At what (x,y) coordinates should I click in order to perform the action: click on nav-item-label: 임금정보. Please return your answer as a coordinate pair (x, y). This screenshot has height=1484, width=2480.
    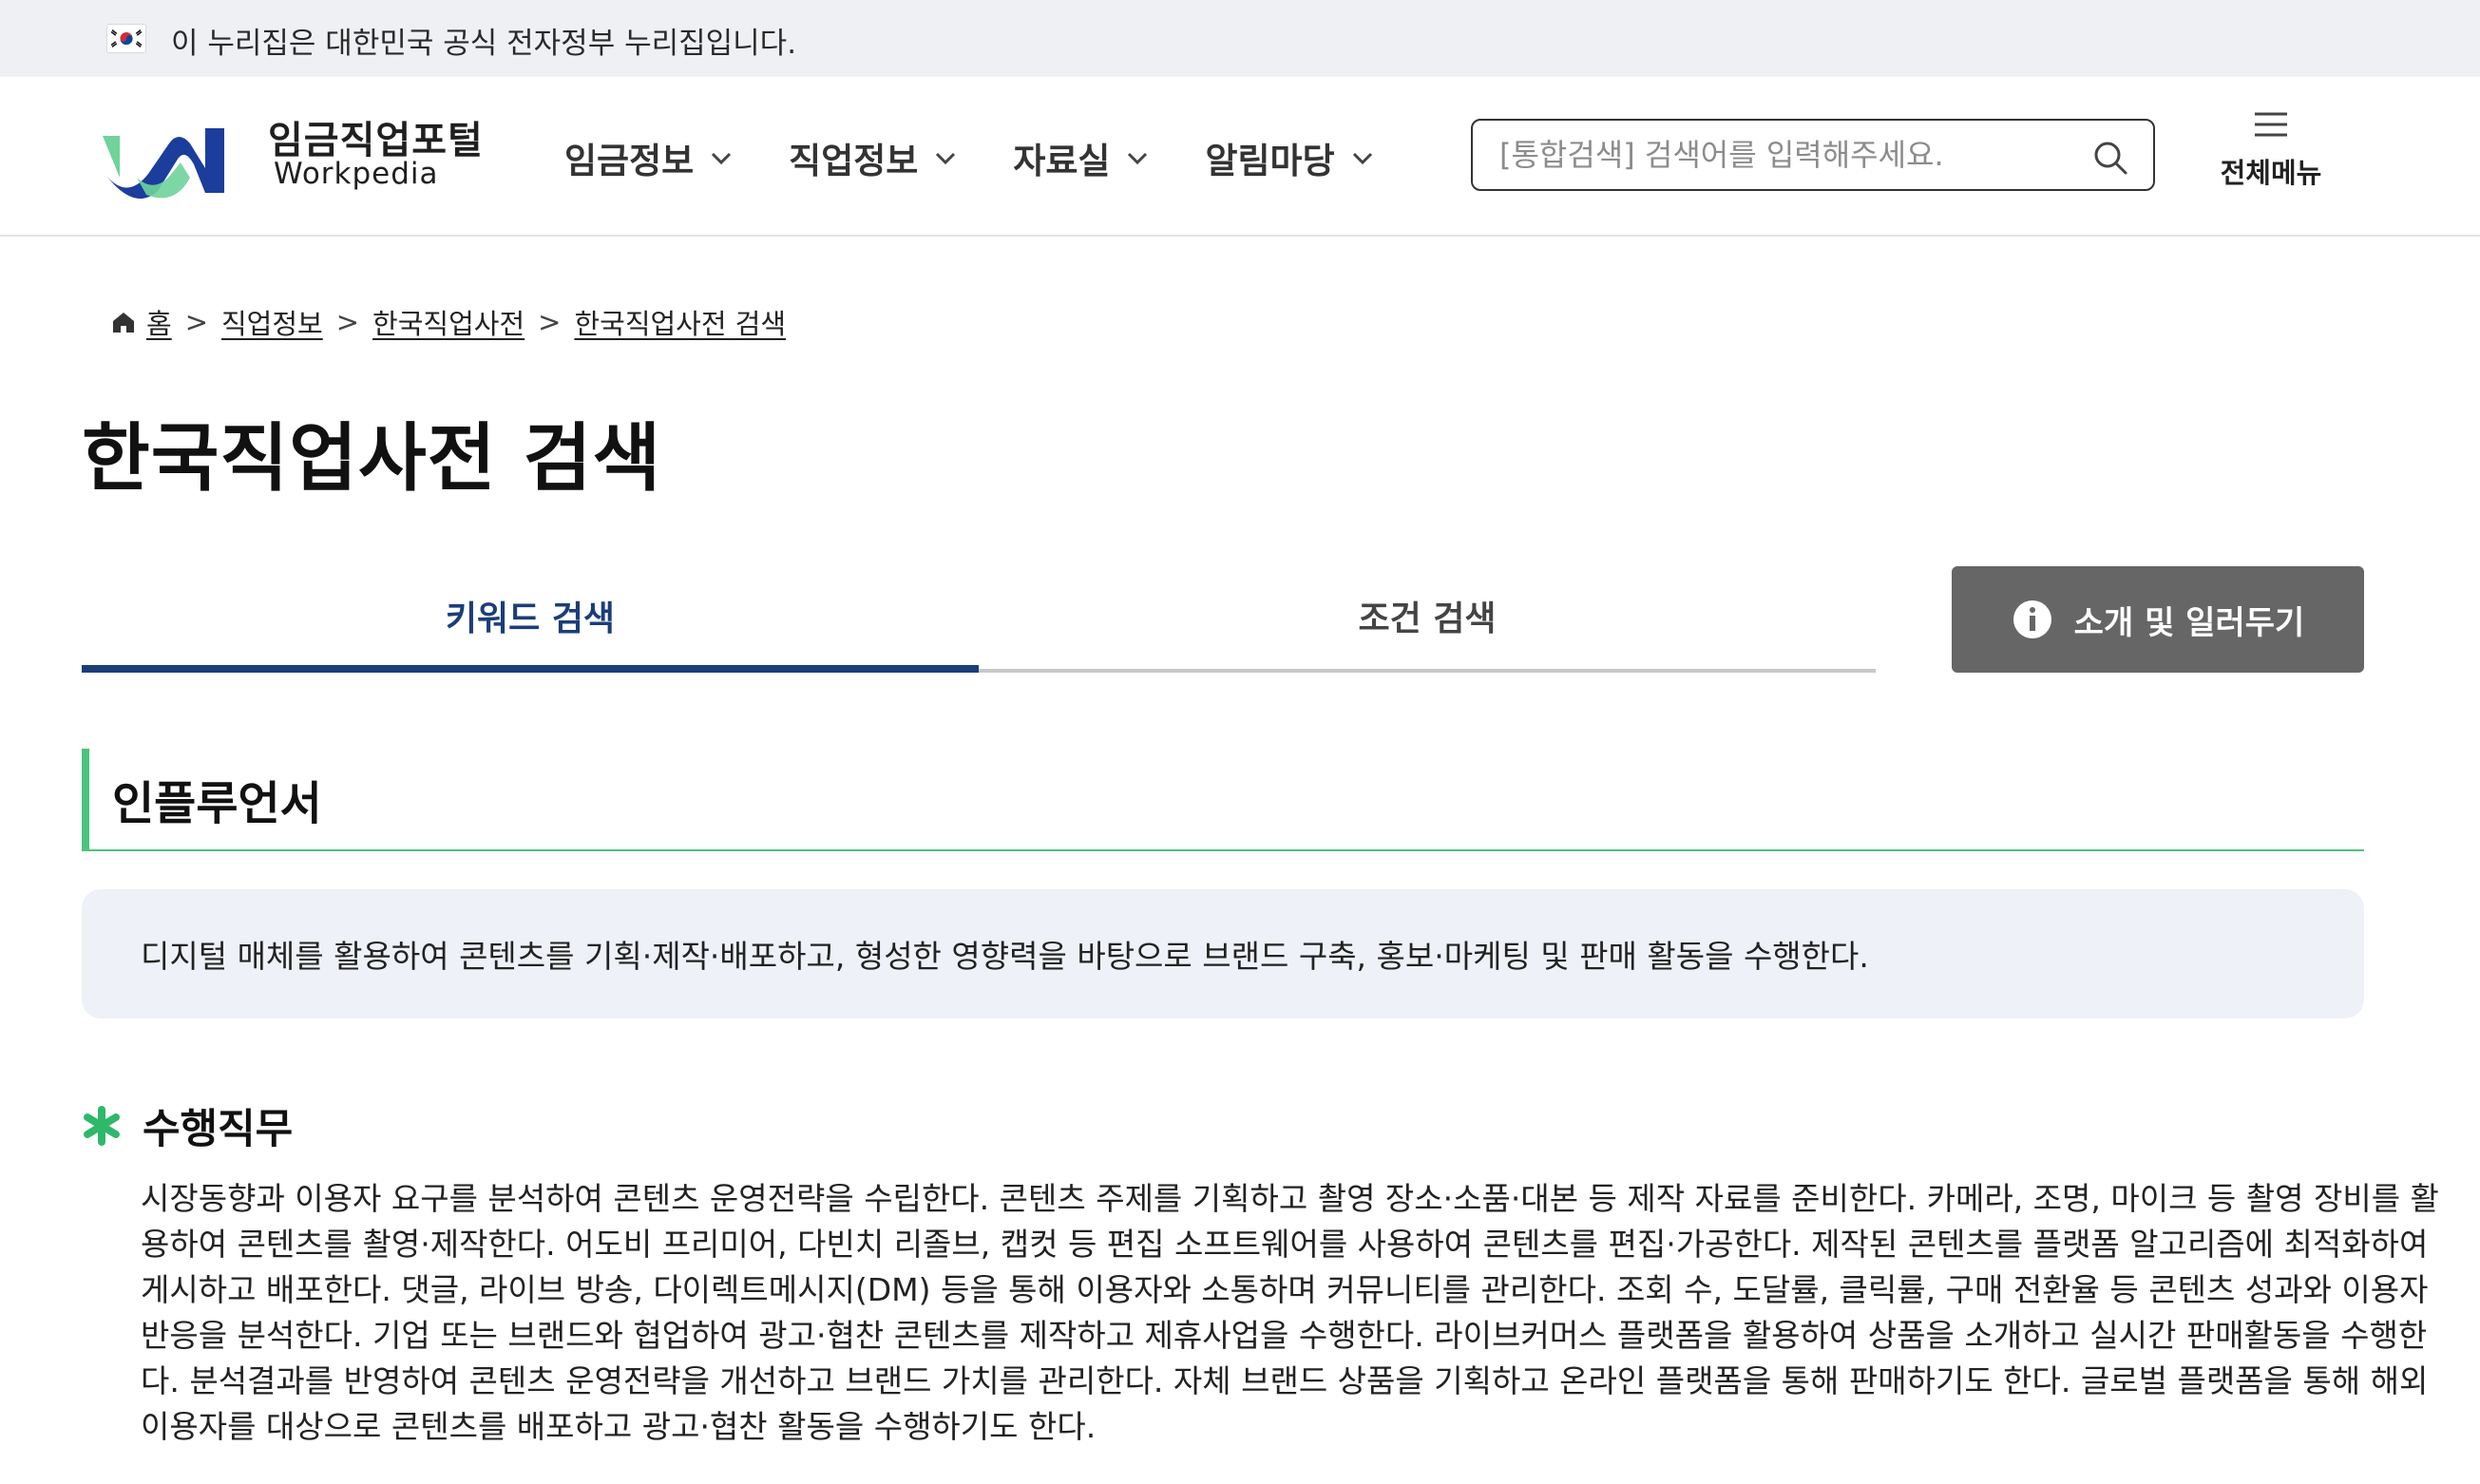
    Looking at the image, I should click on (630, 161).